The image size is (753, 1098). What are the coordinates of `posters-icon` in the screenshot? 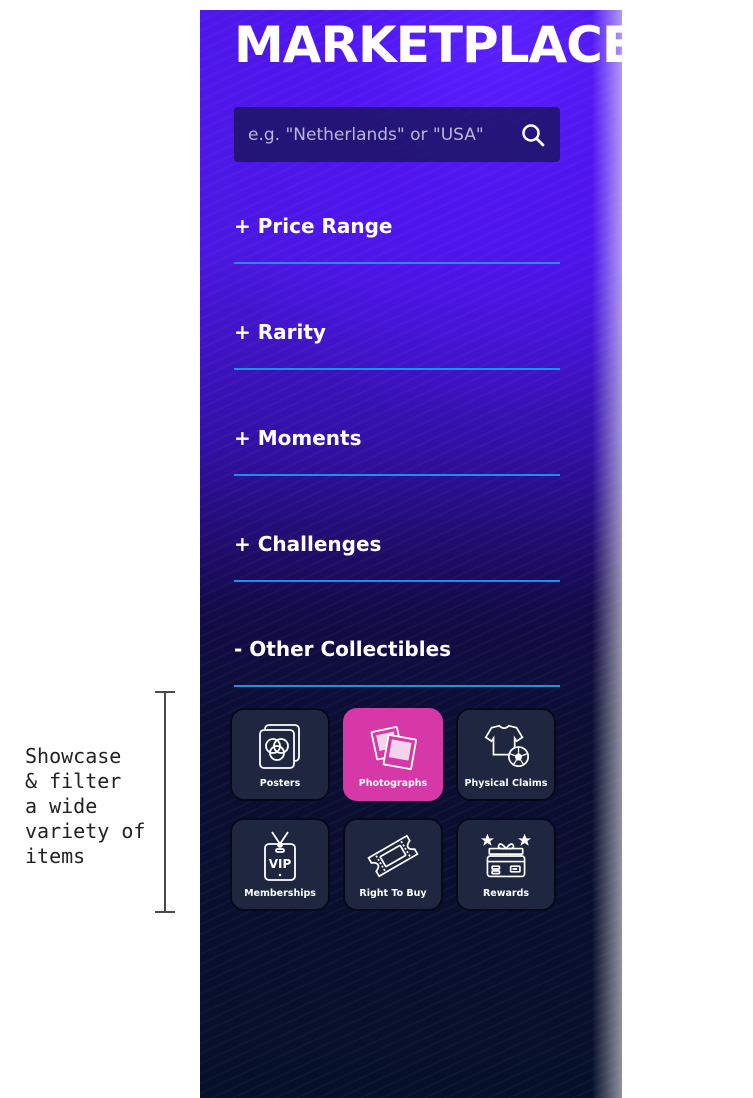 It's located at (280, 746).